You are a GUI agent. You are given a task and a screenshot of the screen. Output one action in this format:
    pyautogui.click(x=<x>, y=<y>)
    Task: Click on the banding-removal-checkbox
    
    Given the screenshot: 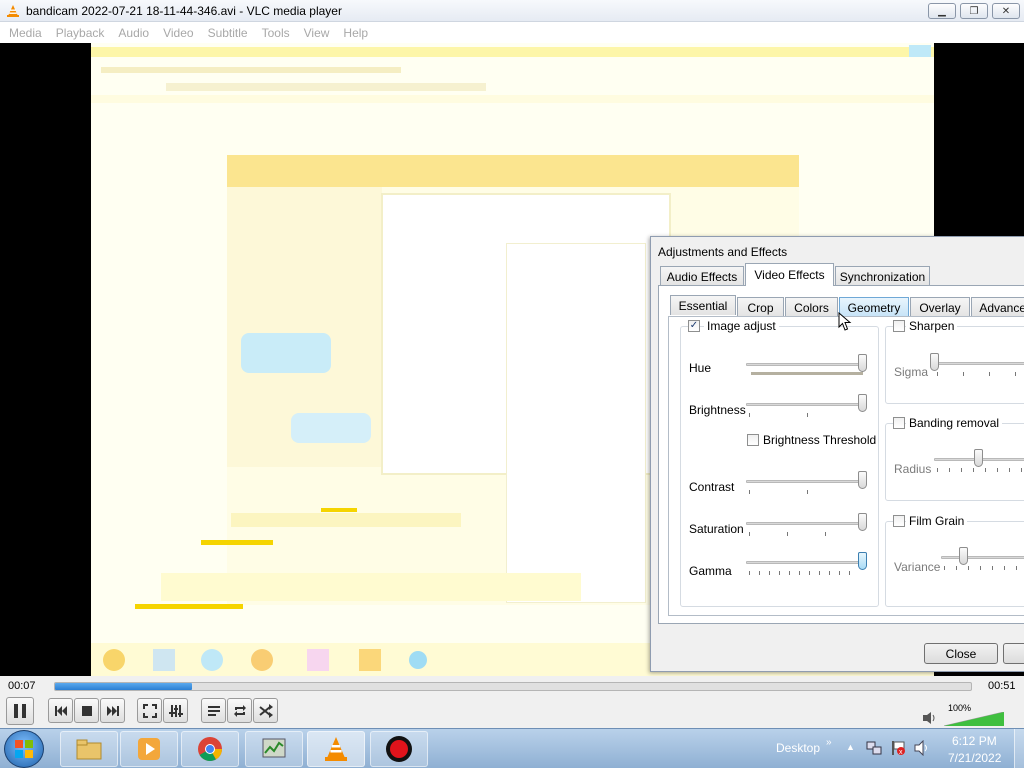 What is the action you would take?
    pyautogui.click(x=899, y=423)
    